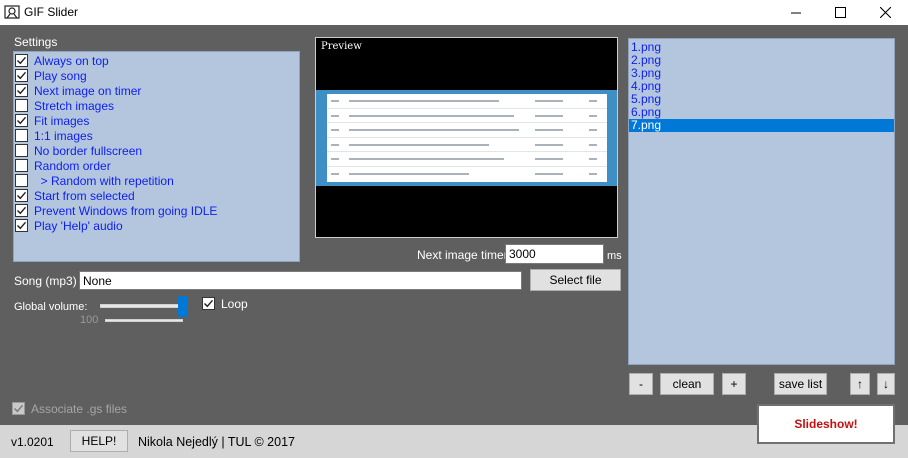  I want to click on gif-slider-icon, so click(12, 12).